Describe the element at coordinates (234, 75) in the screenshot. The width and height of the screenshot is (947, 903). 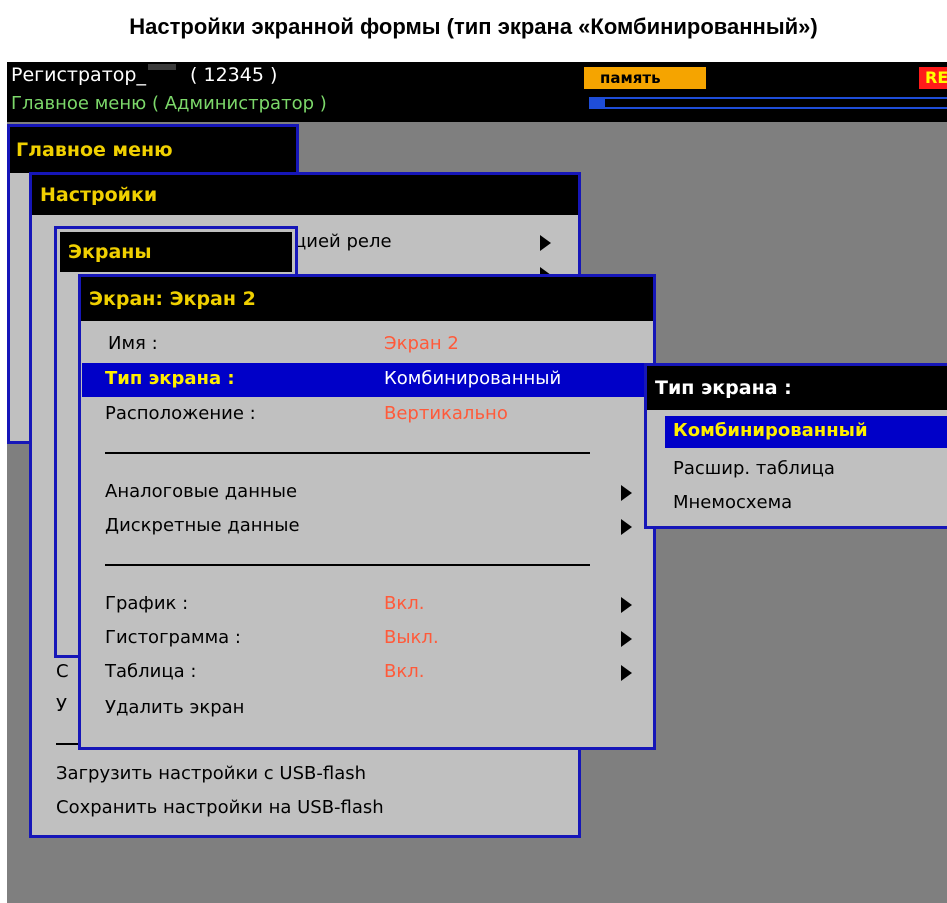
I see `device-id: ( 12345 )` at that location.